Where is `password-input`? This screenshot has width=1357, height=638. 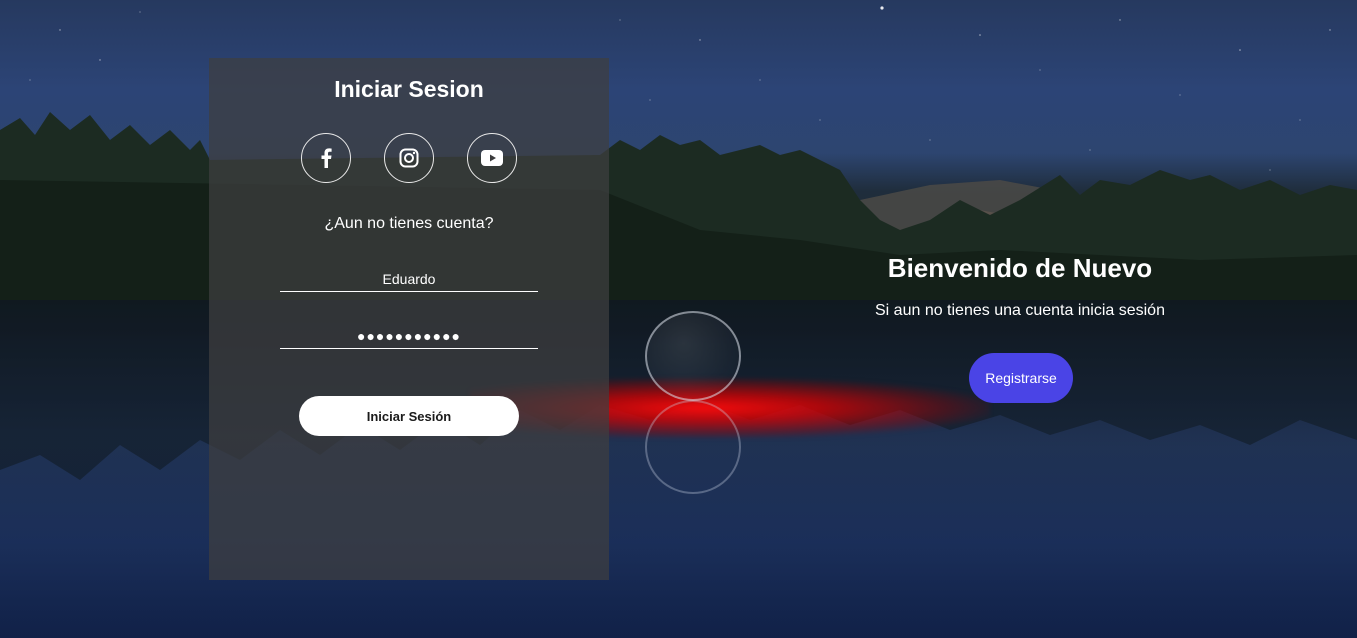
password-input is located at coordinates (409, 336).